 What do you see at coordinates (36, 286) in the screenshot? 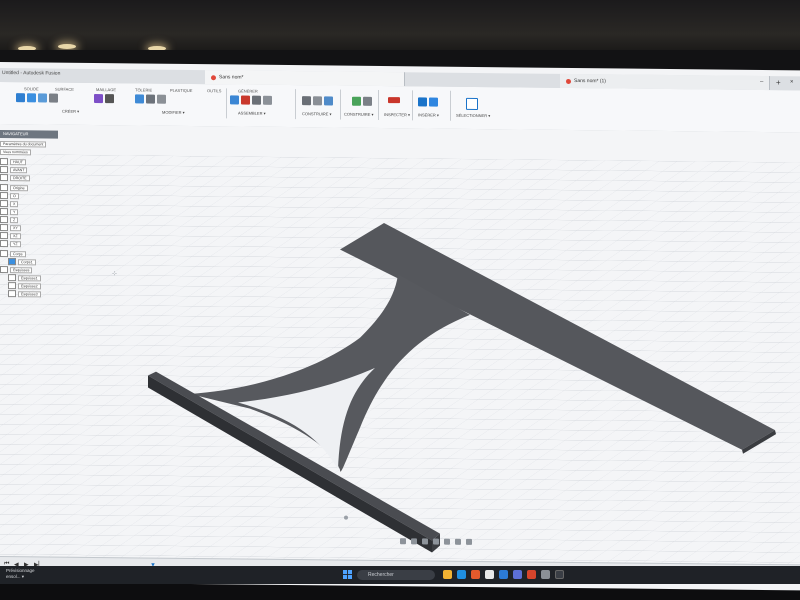
I see `browser-row: Esquisse2` at bounding box center [36, 286].